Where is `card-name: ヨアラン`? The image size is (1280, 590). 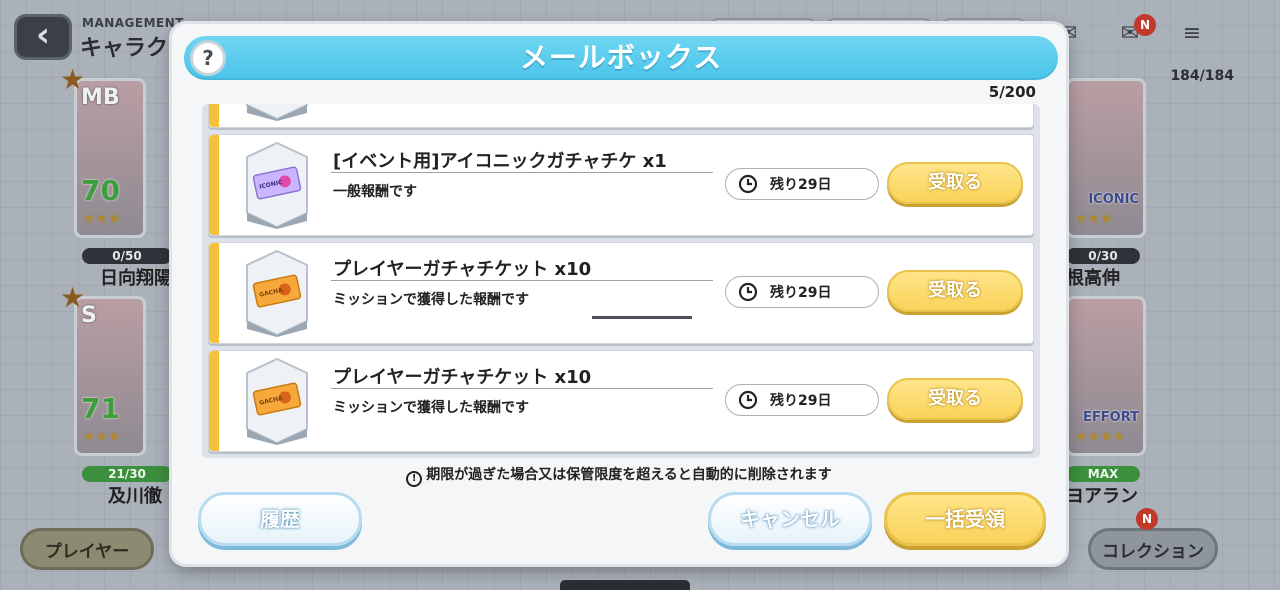 card-name: ヨアラン is located at coordinates (1102, 496).